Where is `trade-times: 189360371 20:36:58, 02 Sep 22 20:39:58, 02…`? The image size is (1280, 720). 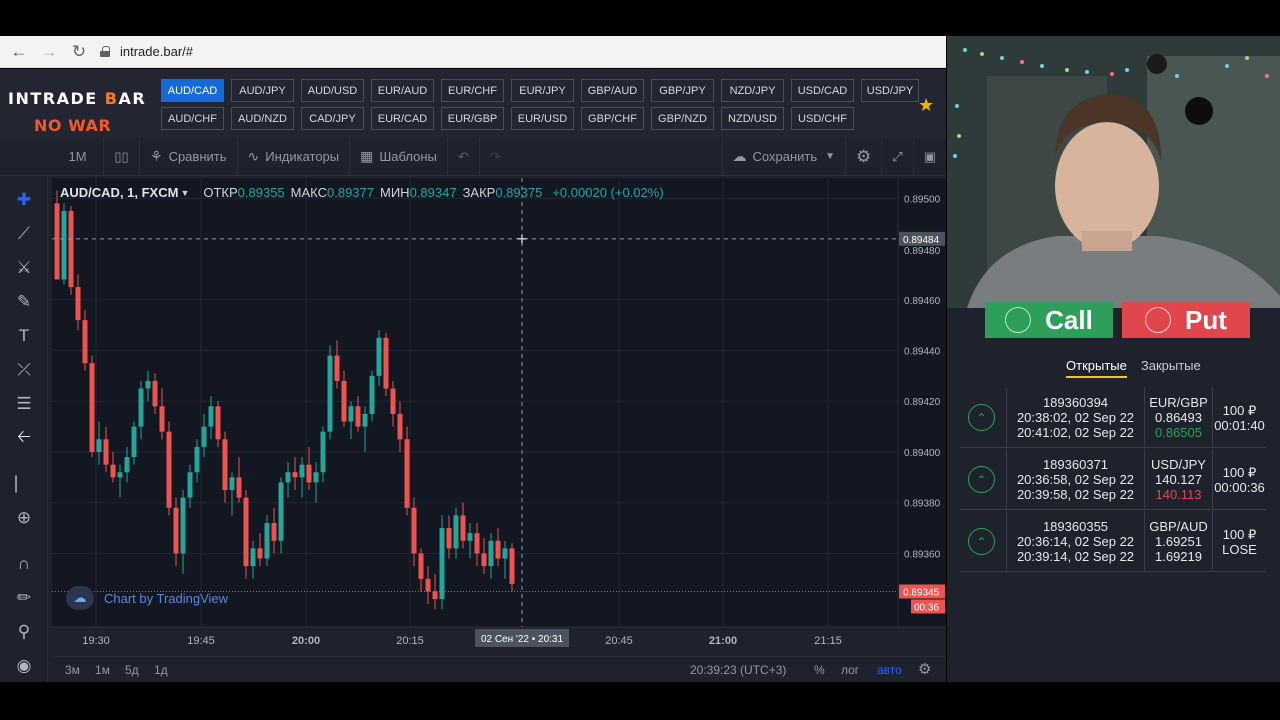 trade-times: 189360371 20:36:58, 02 Sep 22 20:39:58, 02… is located at coordinates (1075, 479).